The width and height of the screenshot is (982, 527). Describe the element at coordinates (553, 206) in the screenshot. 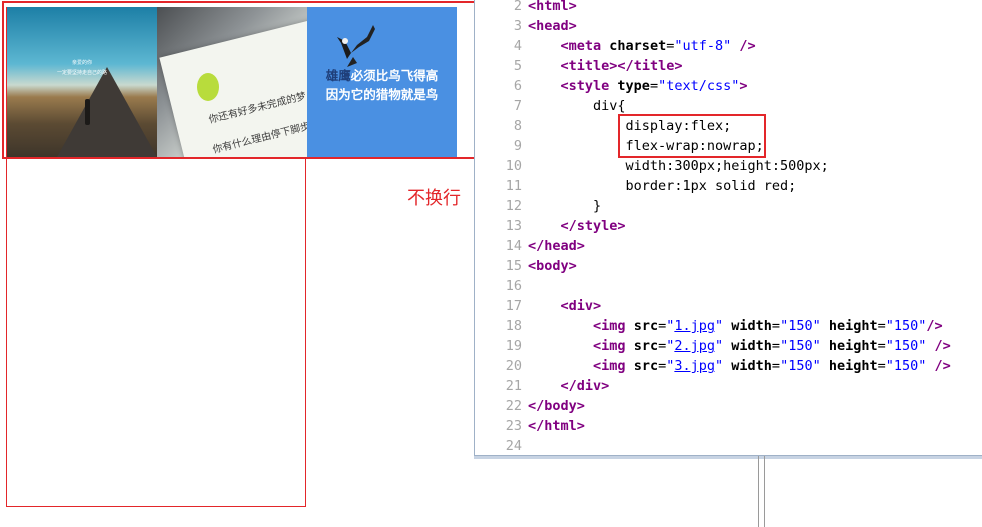

I see `code-line: 12 }` at that location.